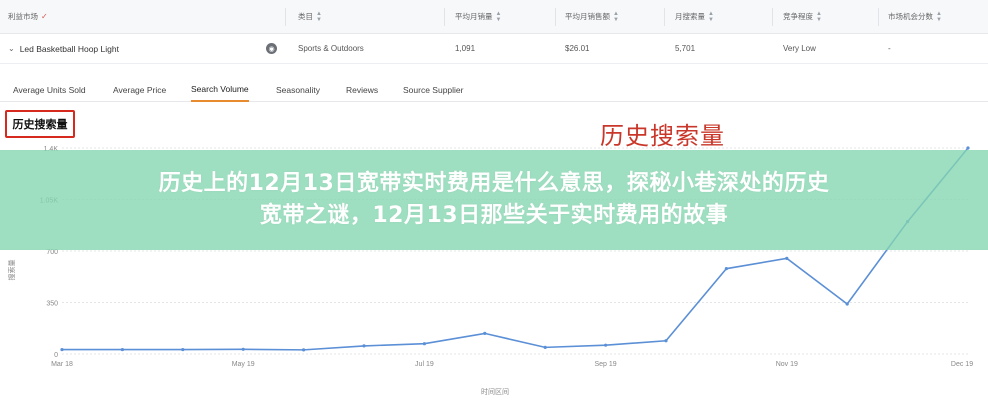 This screenshot has width=988, height=400. Describe the element at coordinates (56, 355) in the screenshot. I see `y-tick-label: 0` at that location.